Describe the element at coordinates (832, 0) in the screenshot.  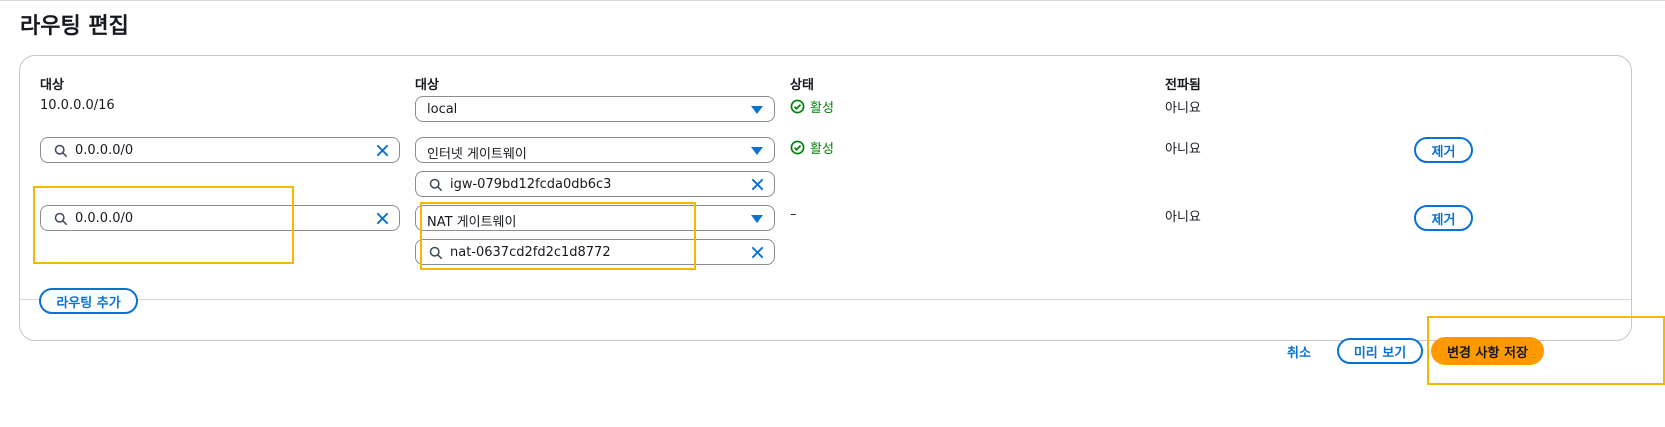
I see `top-divider` at that location.